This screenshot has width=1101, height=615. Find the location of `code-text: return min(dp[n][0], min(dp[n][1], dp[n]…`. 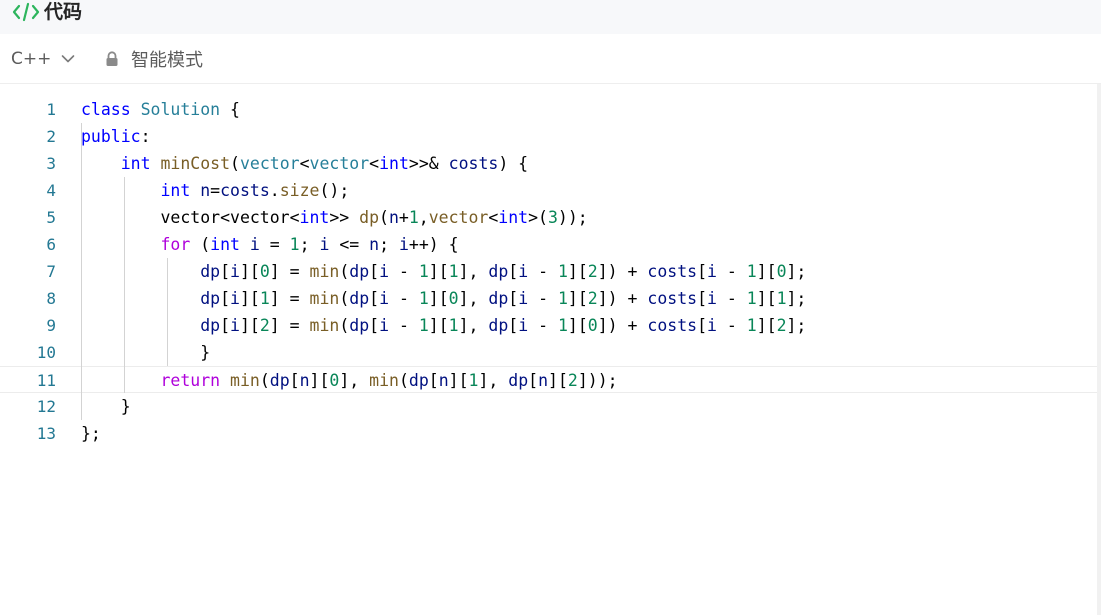

code-text: return min(dp[n][0], min(dp[n][1], dp[n]… is located at coordinates (349, 380).